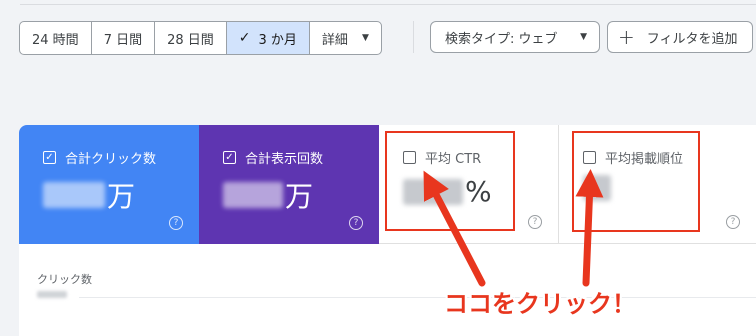 Image resolution: width=756 pixels, height=336 pixels. What do you see at coordinates (513, 228) in the screenshot?
I see `annotation-arrows` at bounding box center [513, 228].